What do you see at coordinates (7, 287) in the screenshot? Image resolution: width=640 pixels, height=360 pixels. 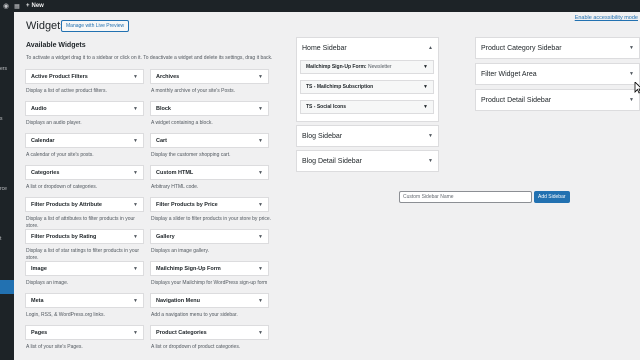 I see `sidebar-item-widgets-active` at bounding box center [7, 287].